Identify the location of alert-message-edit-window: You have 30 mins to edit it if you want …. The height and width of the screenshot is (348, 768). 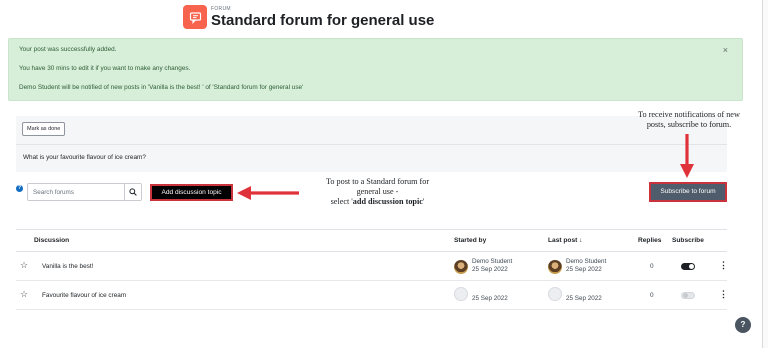
(105, 68).